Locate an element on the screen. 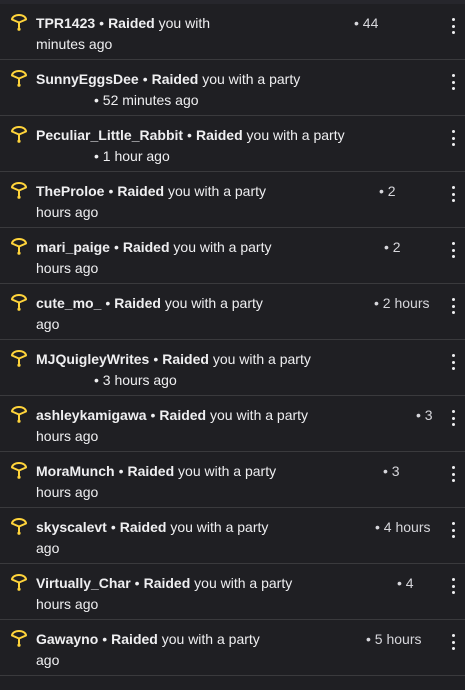 The height and width of the screenshot is (690, 465). username: Virtually_Char is located at coordinates (83, 583).